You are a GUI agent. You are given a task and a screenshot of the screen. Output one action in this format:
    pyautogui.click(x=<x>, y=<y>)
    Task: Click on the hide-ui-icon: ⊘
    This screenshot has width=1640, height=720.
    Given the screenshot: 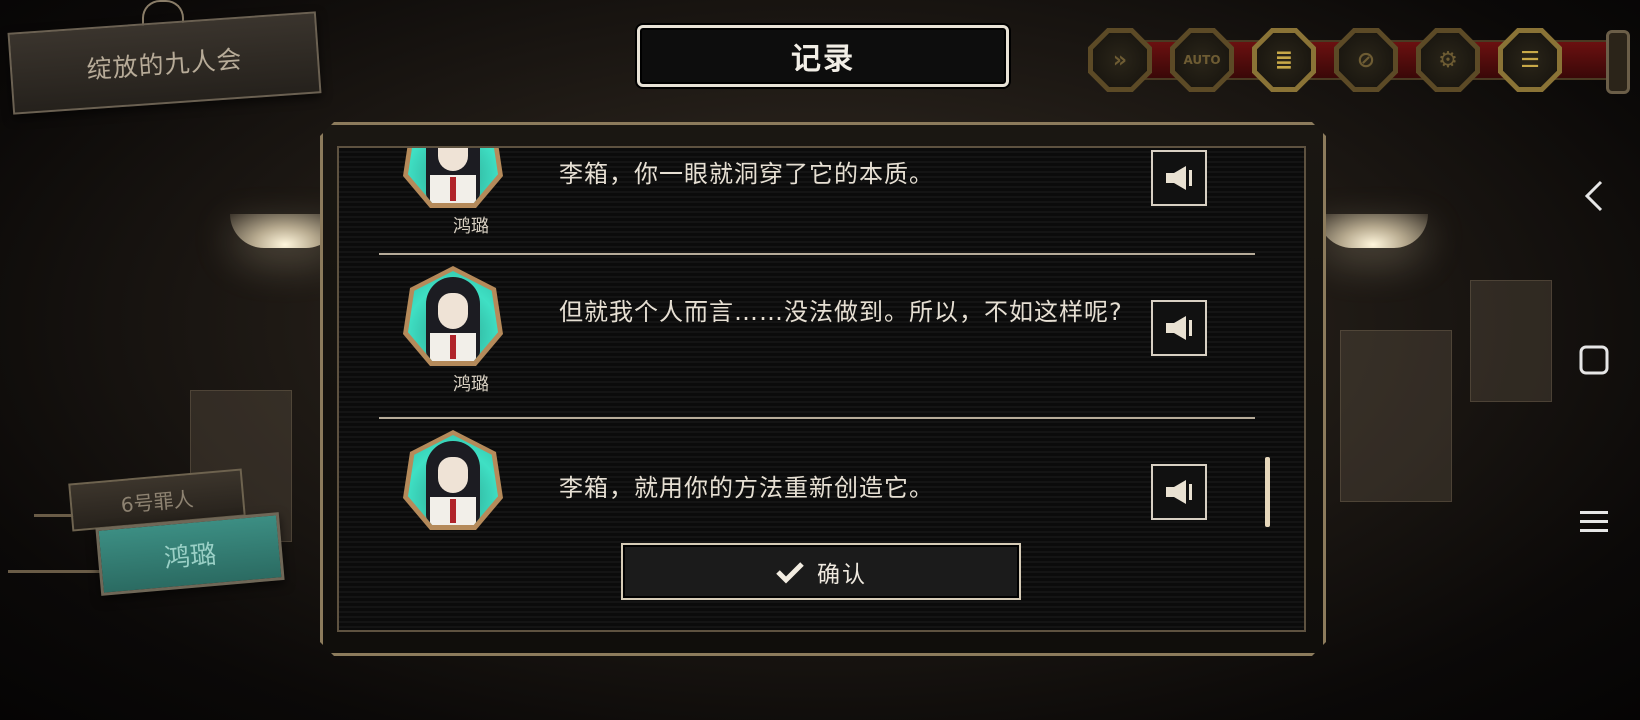 What is the action you would take?
    pyautogui.click(x=1366, y=60)
    